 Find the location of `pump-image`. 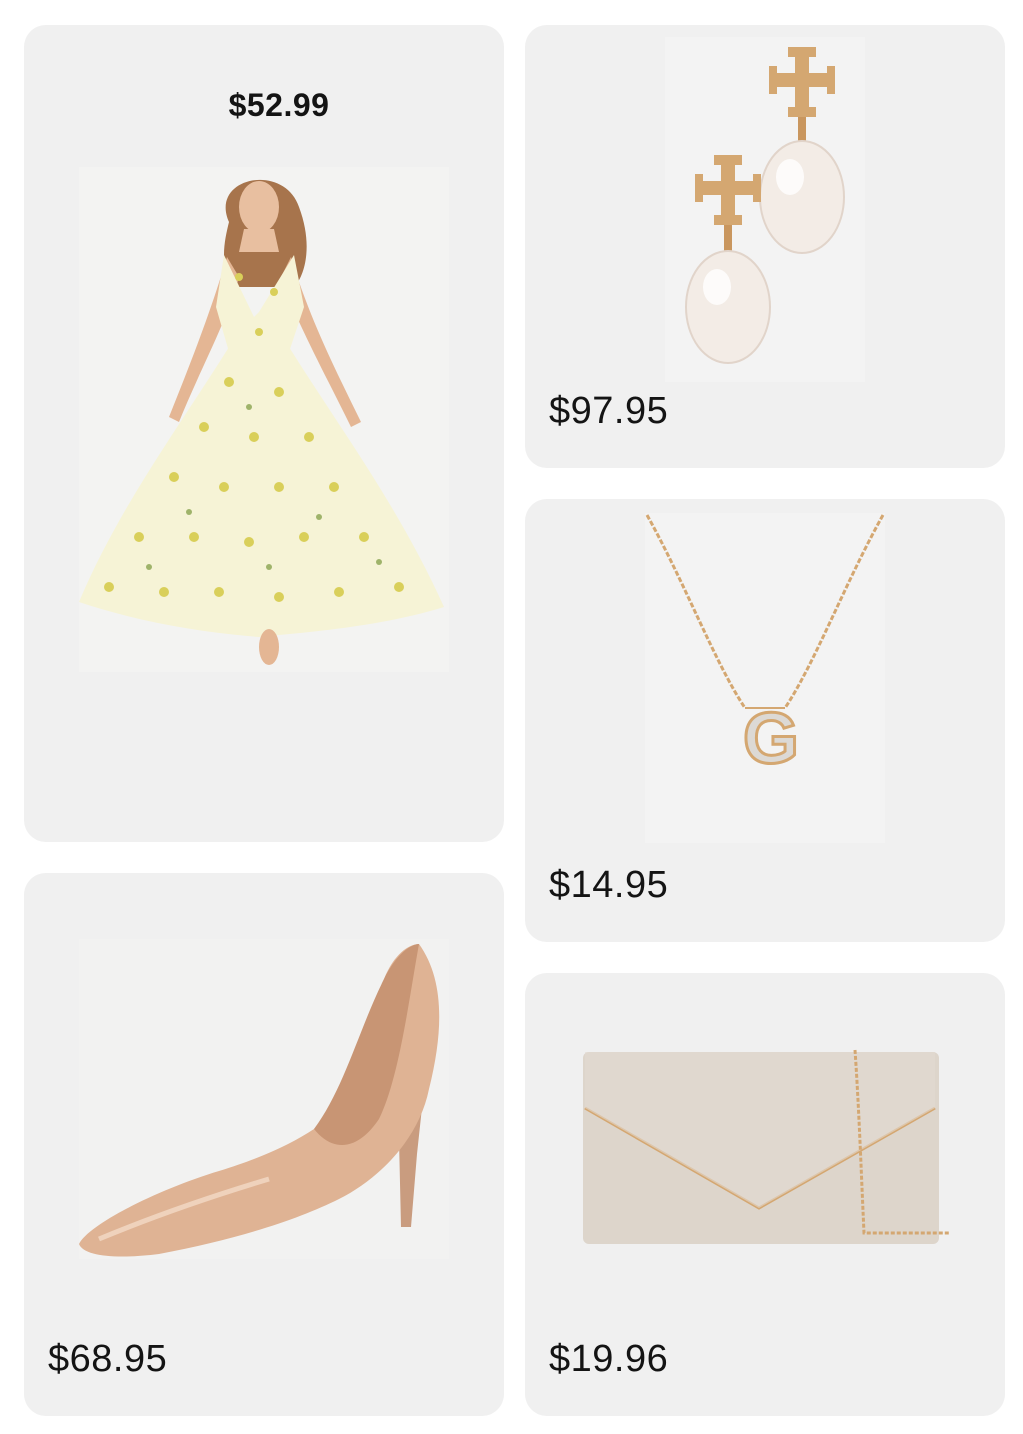

pump-image is located at coordinates (264, 1099).